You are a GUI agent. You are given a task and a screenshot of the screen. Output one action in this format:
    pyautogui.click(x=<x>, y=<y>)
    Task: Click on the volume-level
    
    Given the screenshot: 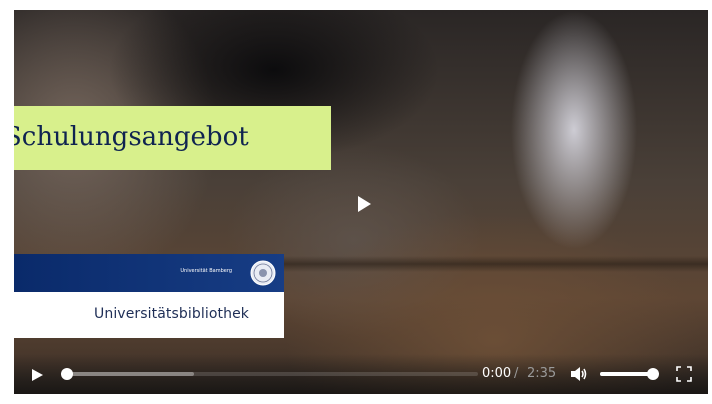 What is the action you would take?
    pyautogui.click(x=627, y=374)
    